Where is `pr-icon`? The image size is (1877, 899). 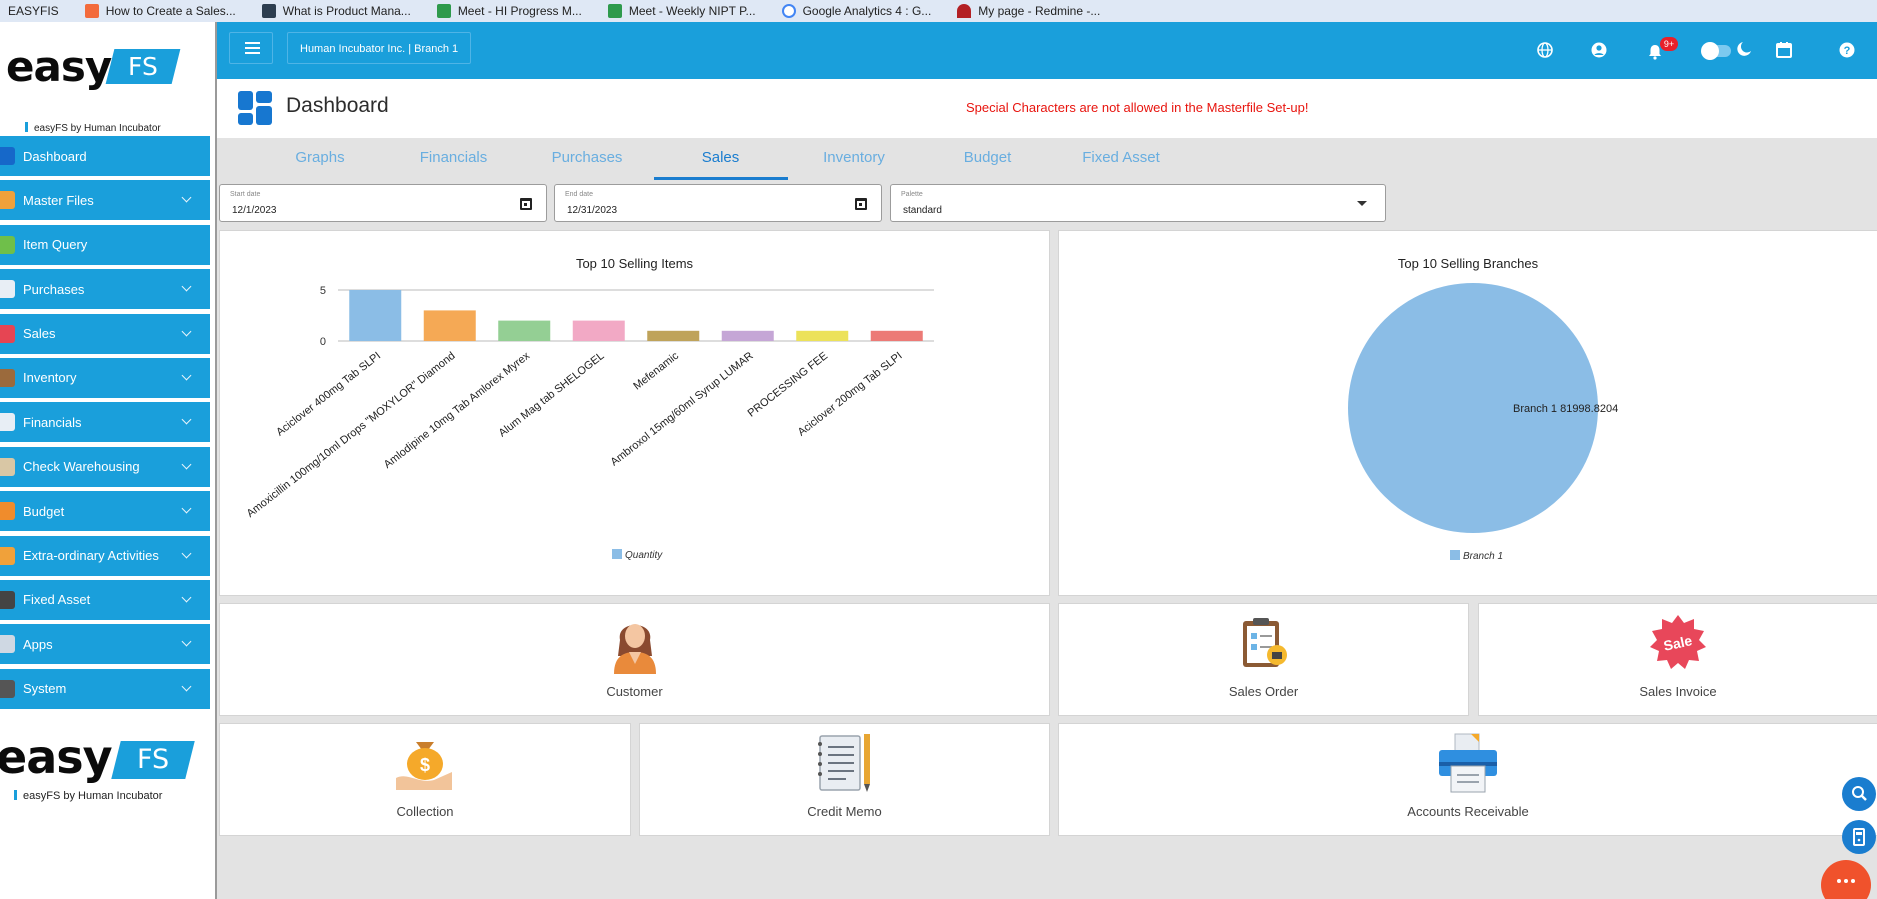
pr-icon is located at coordinates (268, 11).